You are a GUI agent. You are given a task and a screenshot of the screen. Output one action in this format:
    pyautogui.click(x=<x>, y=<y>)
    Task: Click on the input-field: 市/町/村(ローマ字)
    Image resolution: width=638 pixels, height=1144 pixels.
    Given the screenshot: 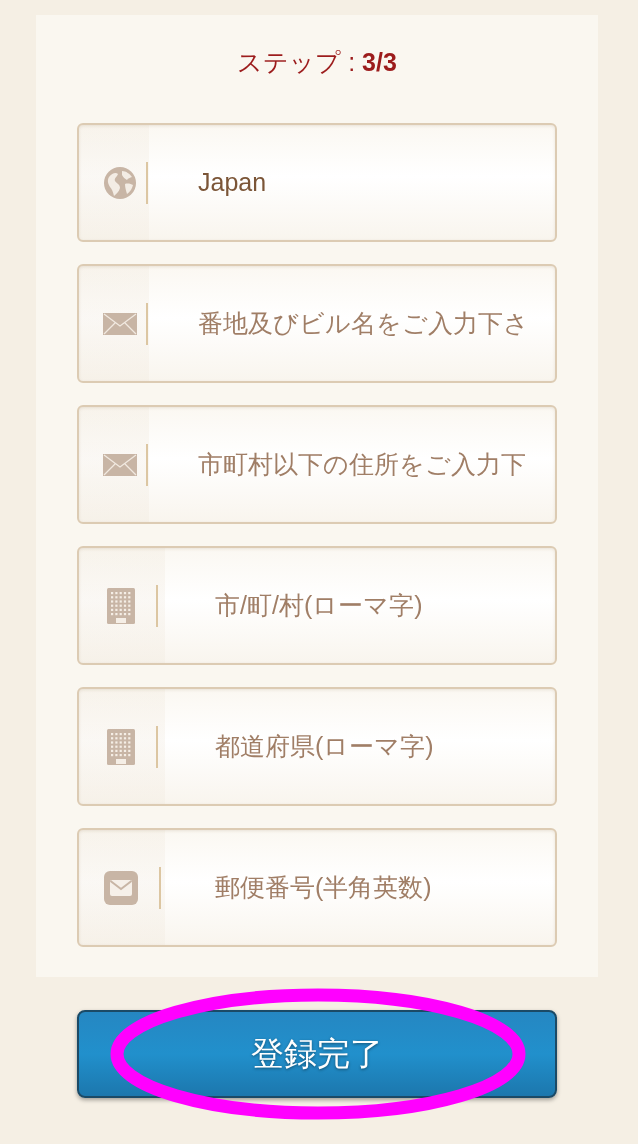 What is the action you would take?
    pyautogui.click(x=317, y=605)
    